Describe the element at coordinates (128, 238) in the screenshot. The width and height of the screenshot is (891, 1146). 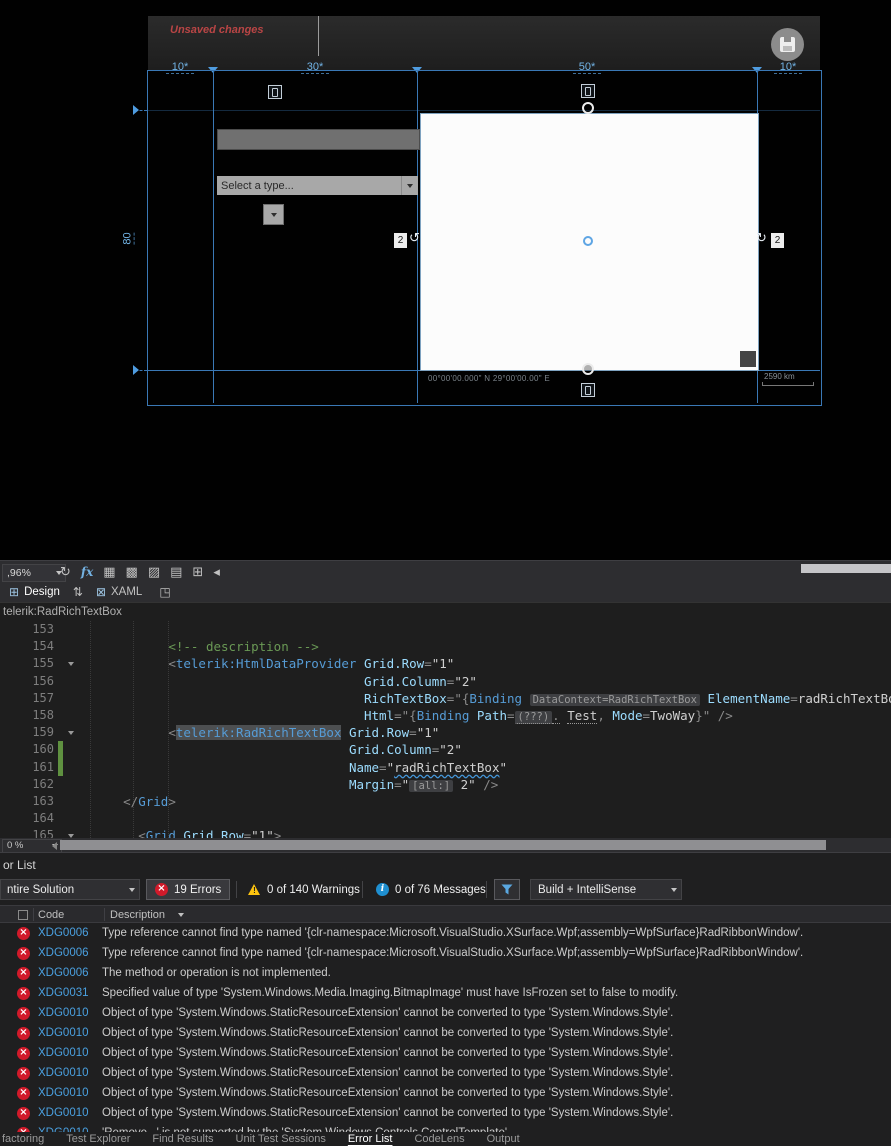
I see `grid-row-height-label: 80` at that location.